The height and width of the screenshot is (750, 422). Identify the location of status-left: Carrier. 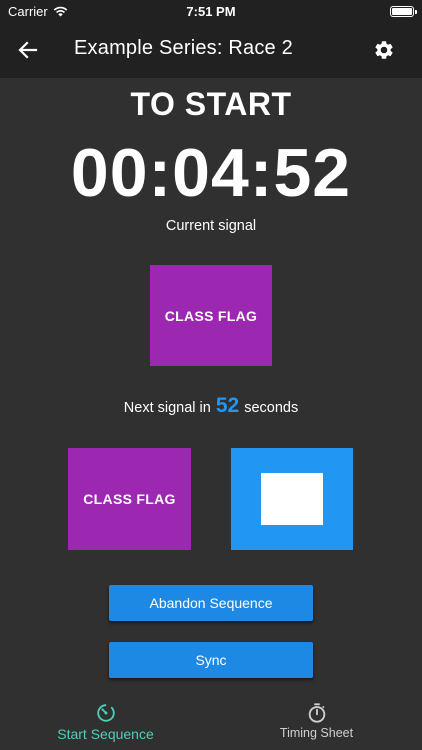
(38, 11).